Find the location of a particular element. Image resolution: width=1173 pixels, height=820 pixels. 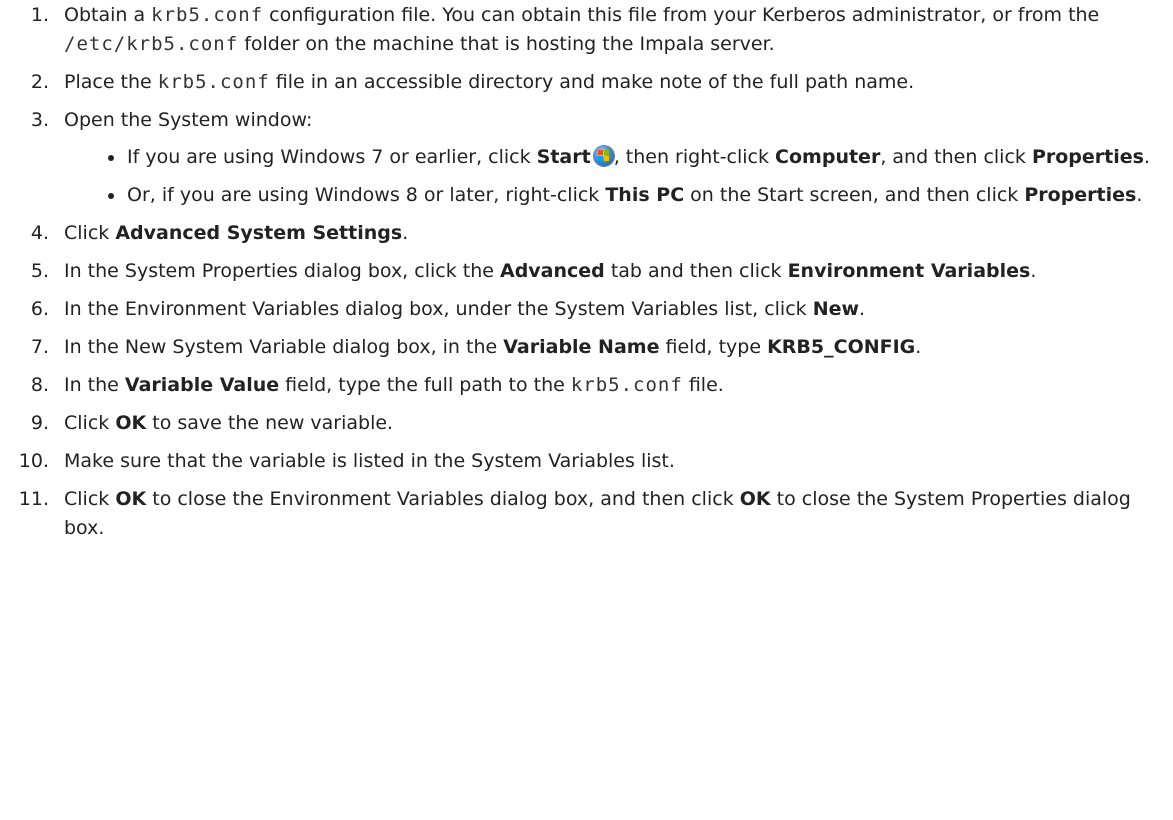

step-number: 3. is located at coordinates (39, 120).